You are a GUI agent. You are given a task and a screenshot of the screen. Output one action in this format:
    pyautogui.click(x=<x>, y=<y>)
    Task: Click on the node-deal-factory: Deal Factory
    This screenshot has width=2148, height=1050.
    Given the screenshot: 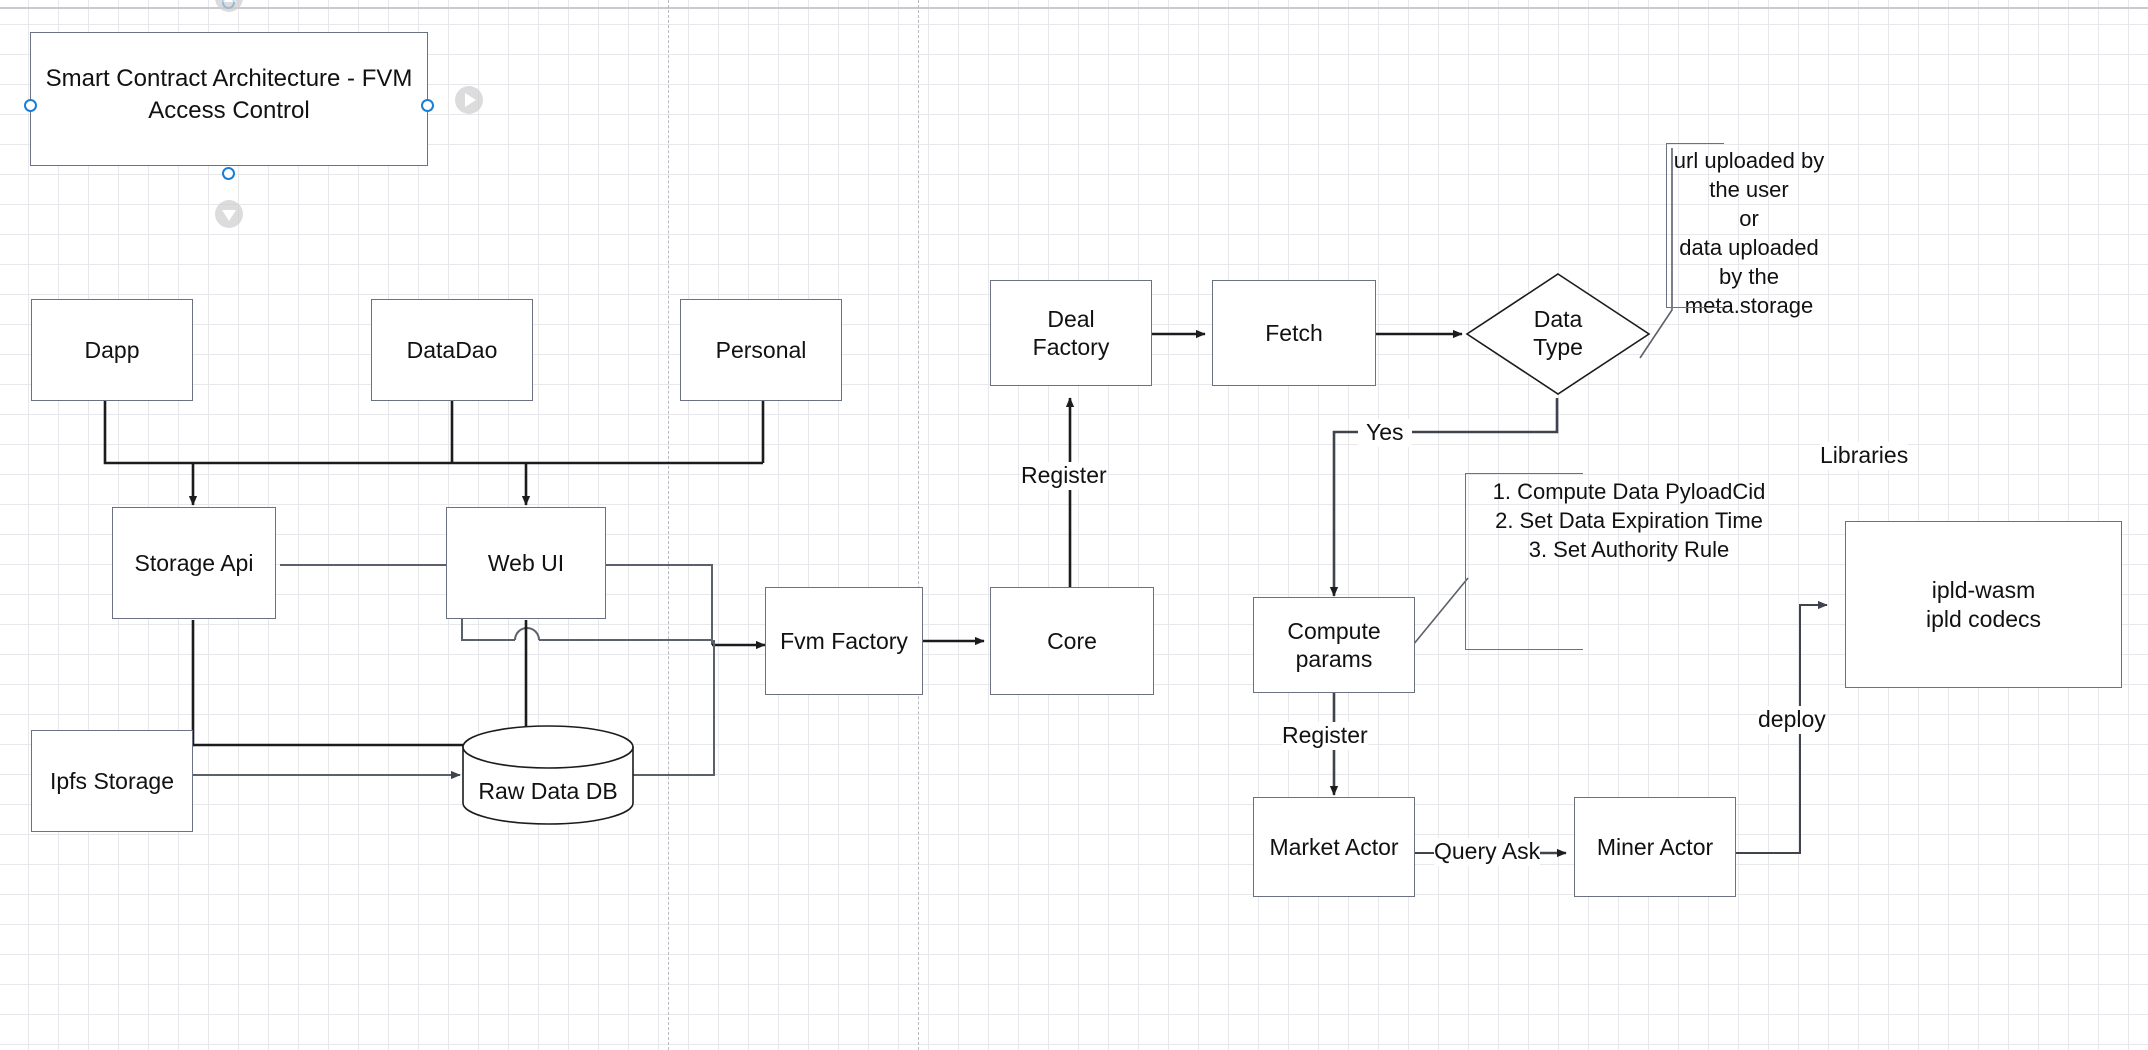 What is the action you would take?
    pyautogui.click(x=1071, y=333)
    